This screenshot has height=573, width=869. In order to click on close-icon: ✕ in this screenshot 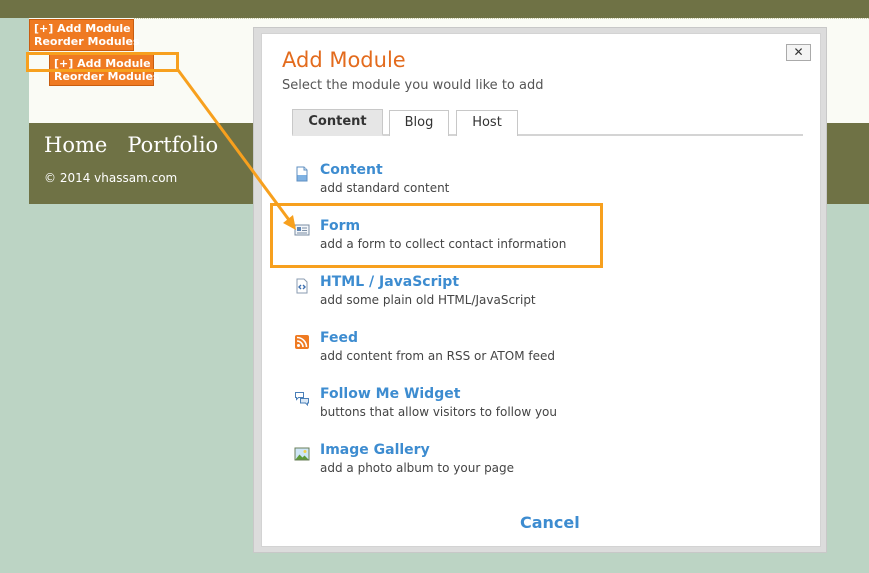, I will do `click(798, 52)`.